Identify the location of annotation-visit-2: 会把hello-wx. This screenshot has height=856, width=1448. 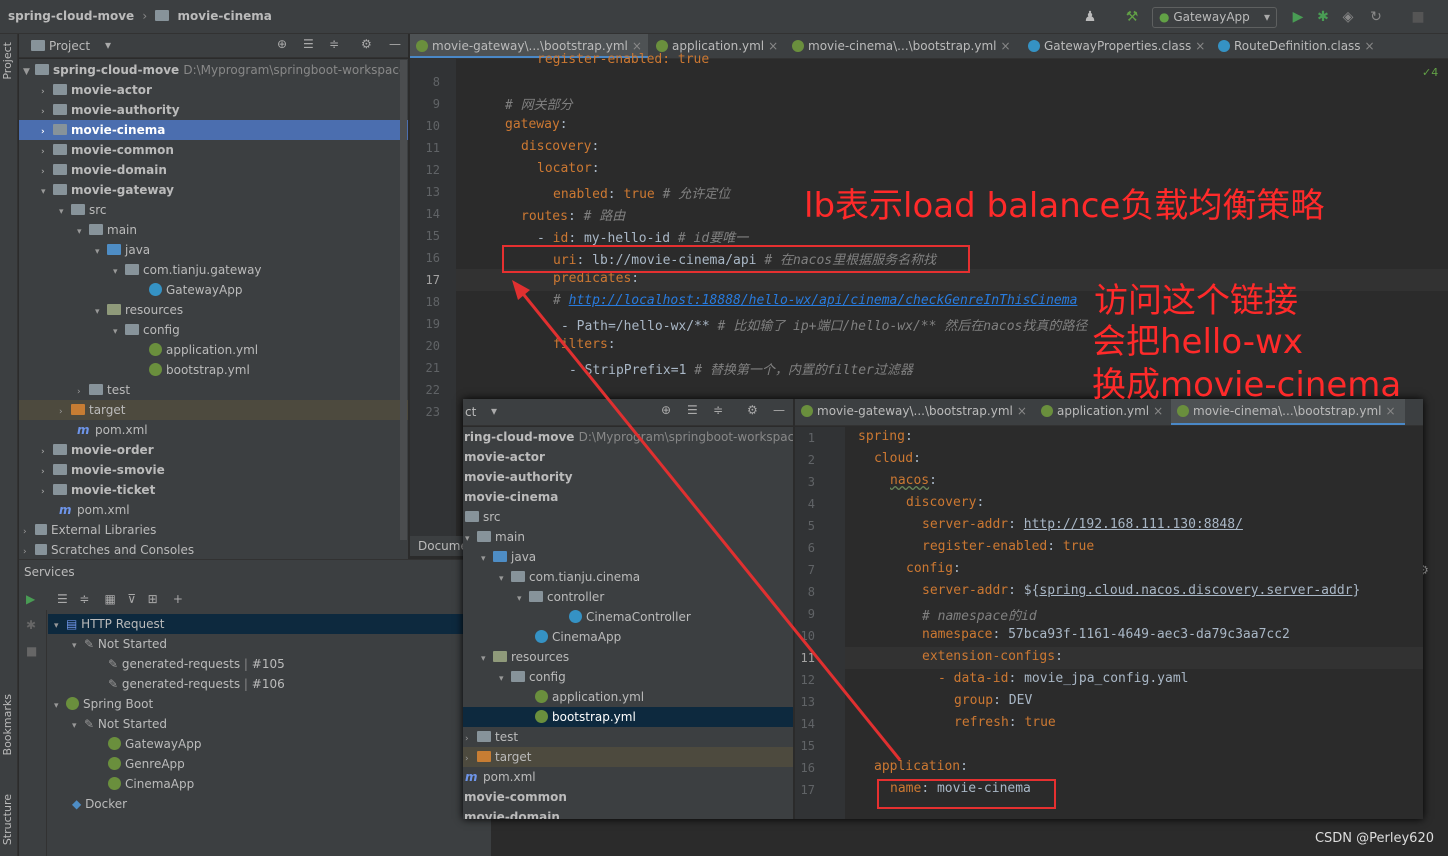
(1197, 342).